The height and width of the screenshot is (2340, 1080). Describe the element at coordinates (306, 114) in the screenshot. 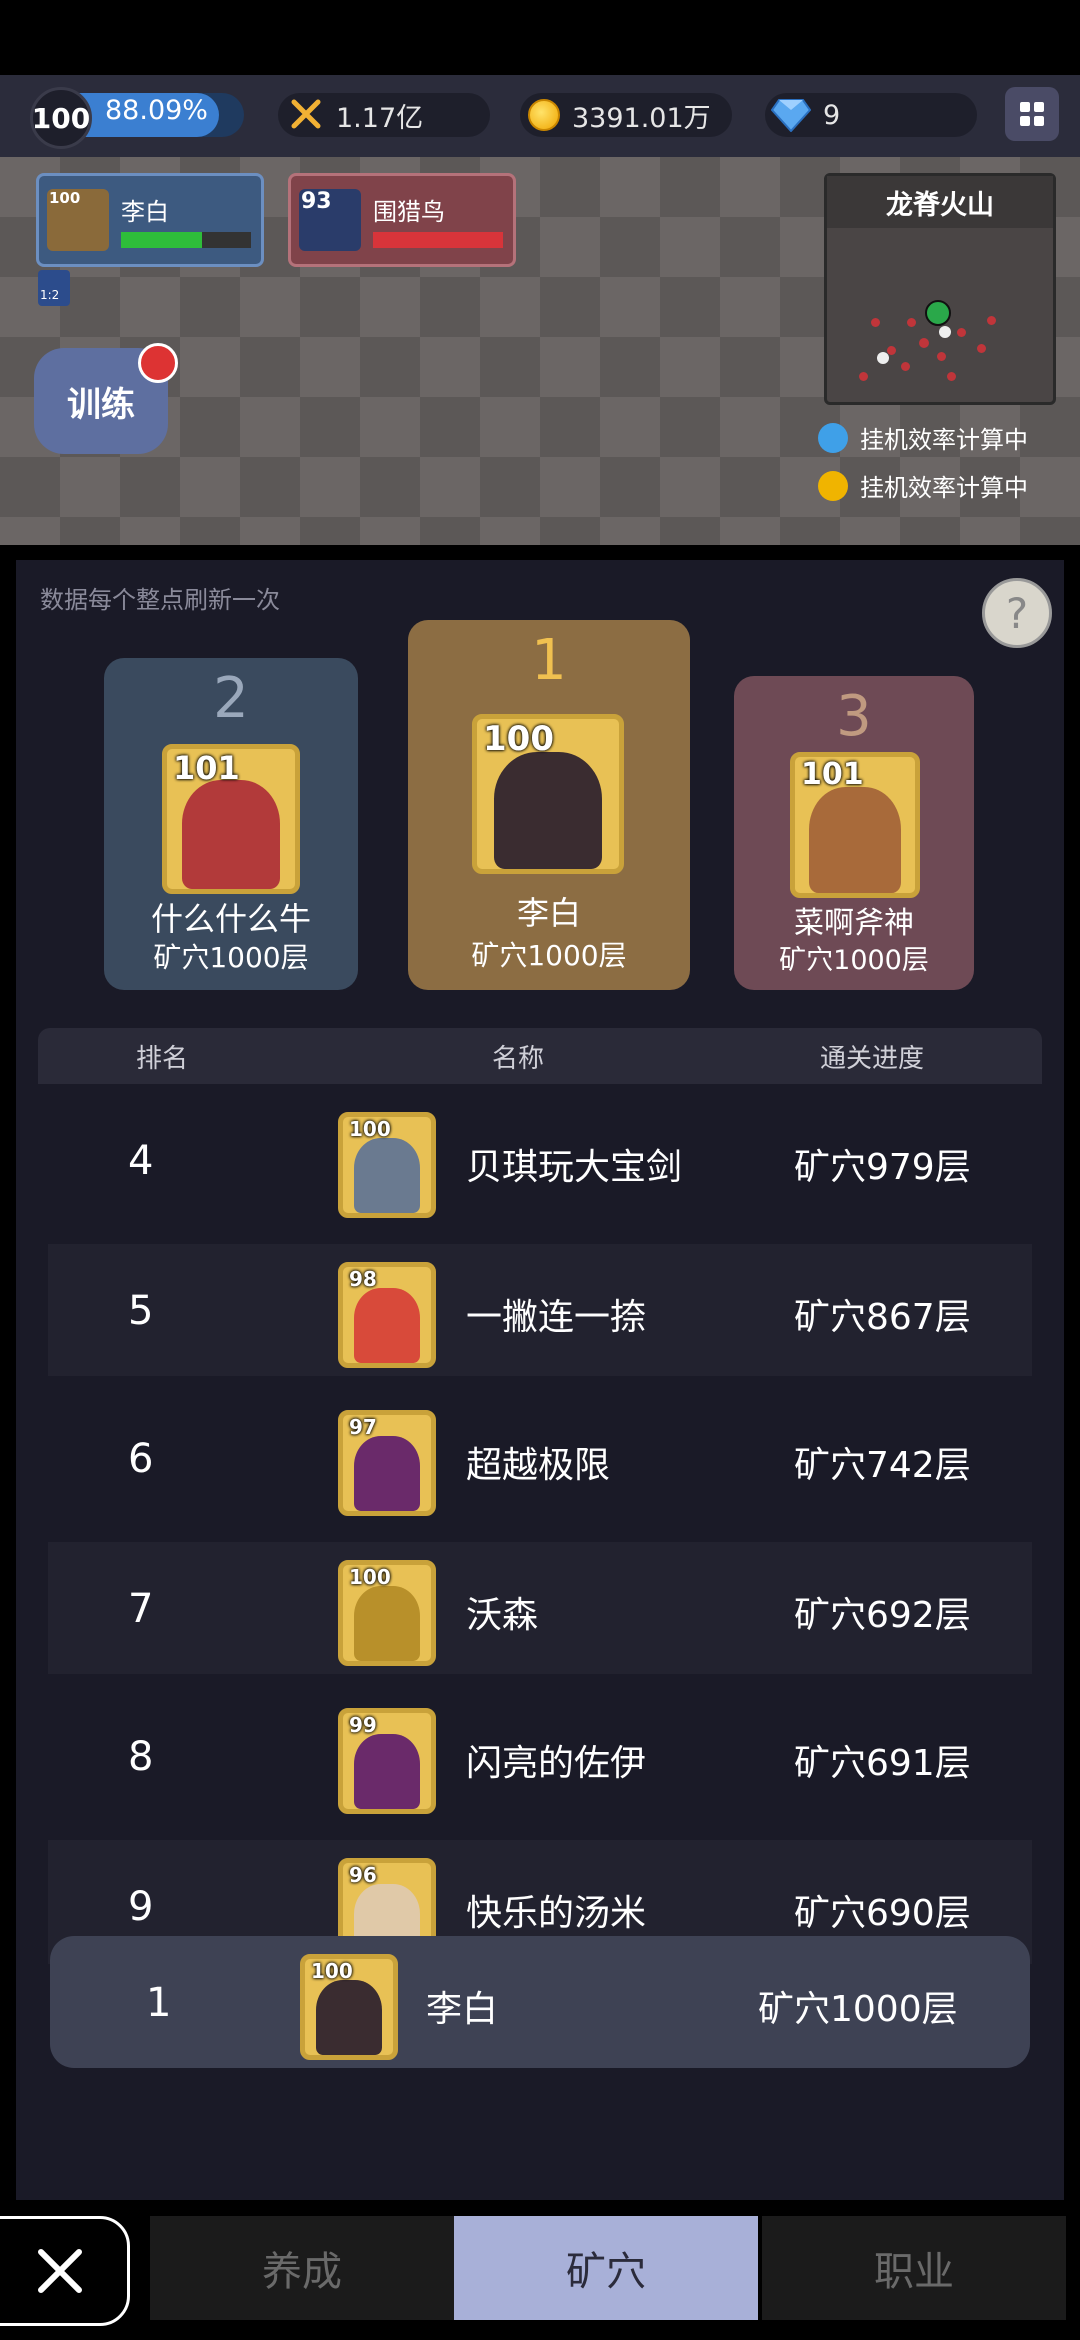

I see `crossed-swords-icon` at that location.